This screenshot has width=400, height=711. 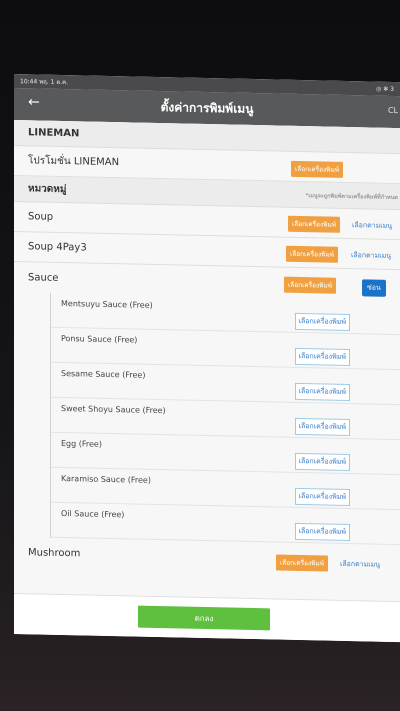 What do you see at coordinates (204, 618) in the screenshot?
I see `confirm-button: ตกลง` at bounding box center [204, 618].